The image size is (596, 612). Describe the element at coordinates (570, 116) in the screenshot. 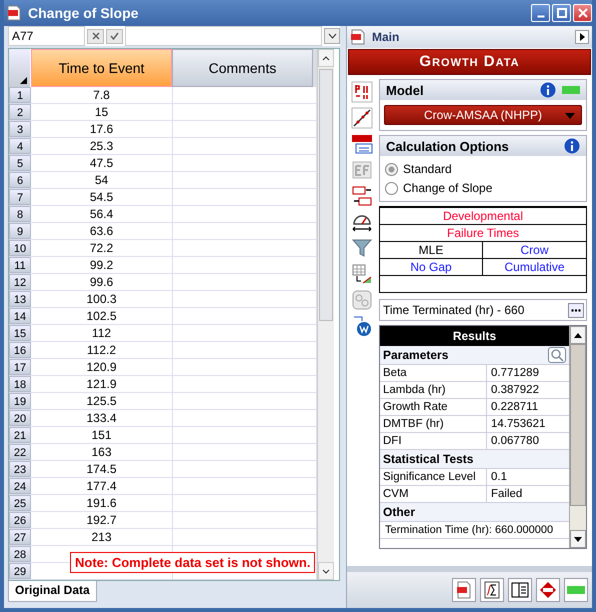

I see `caret-icon` at that location.